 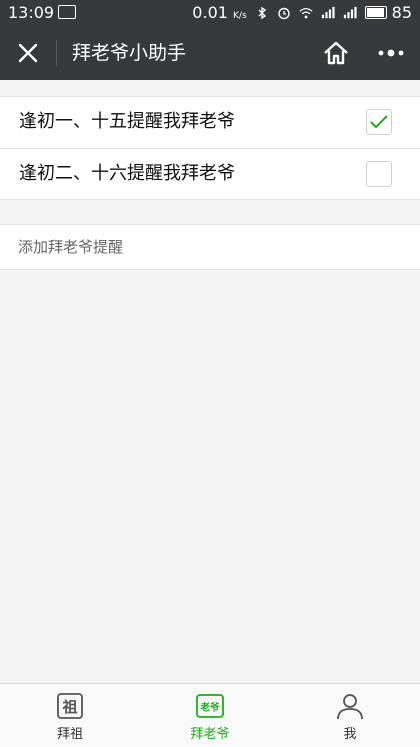 What do you see at coordinates (210, 734) in the screenshot?
I see `tab-label: 拜老爷` at bounding box center [210, 734].